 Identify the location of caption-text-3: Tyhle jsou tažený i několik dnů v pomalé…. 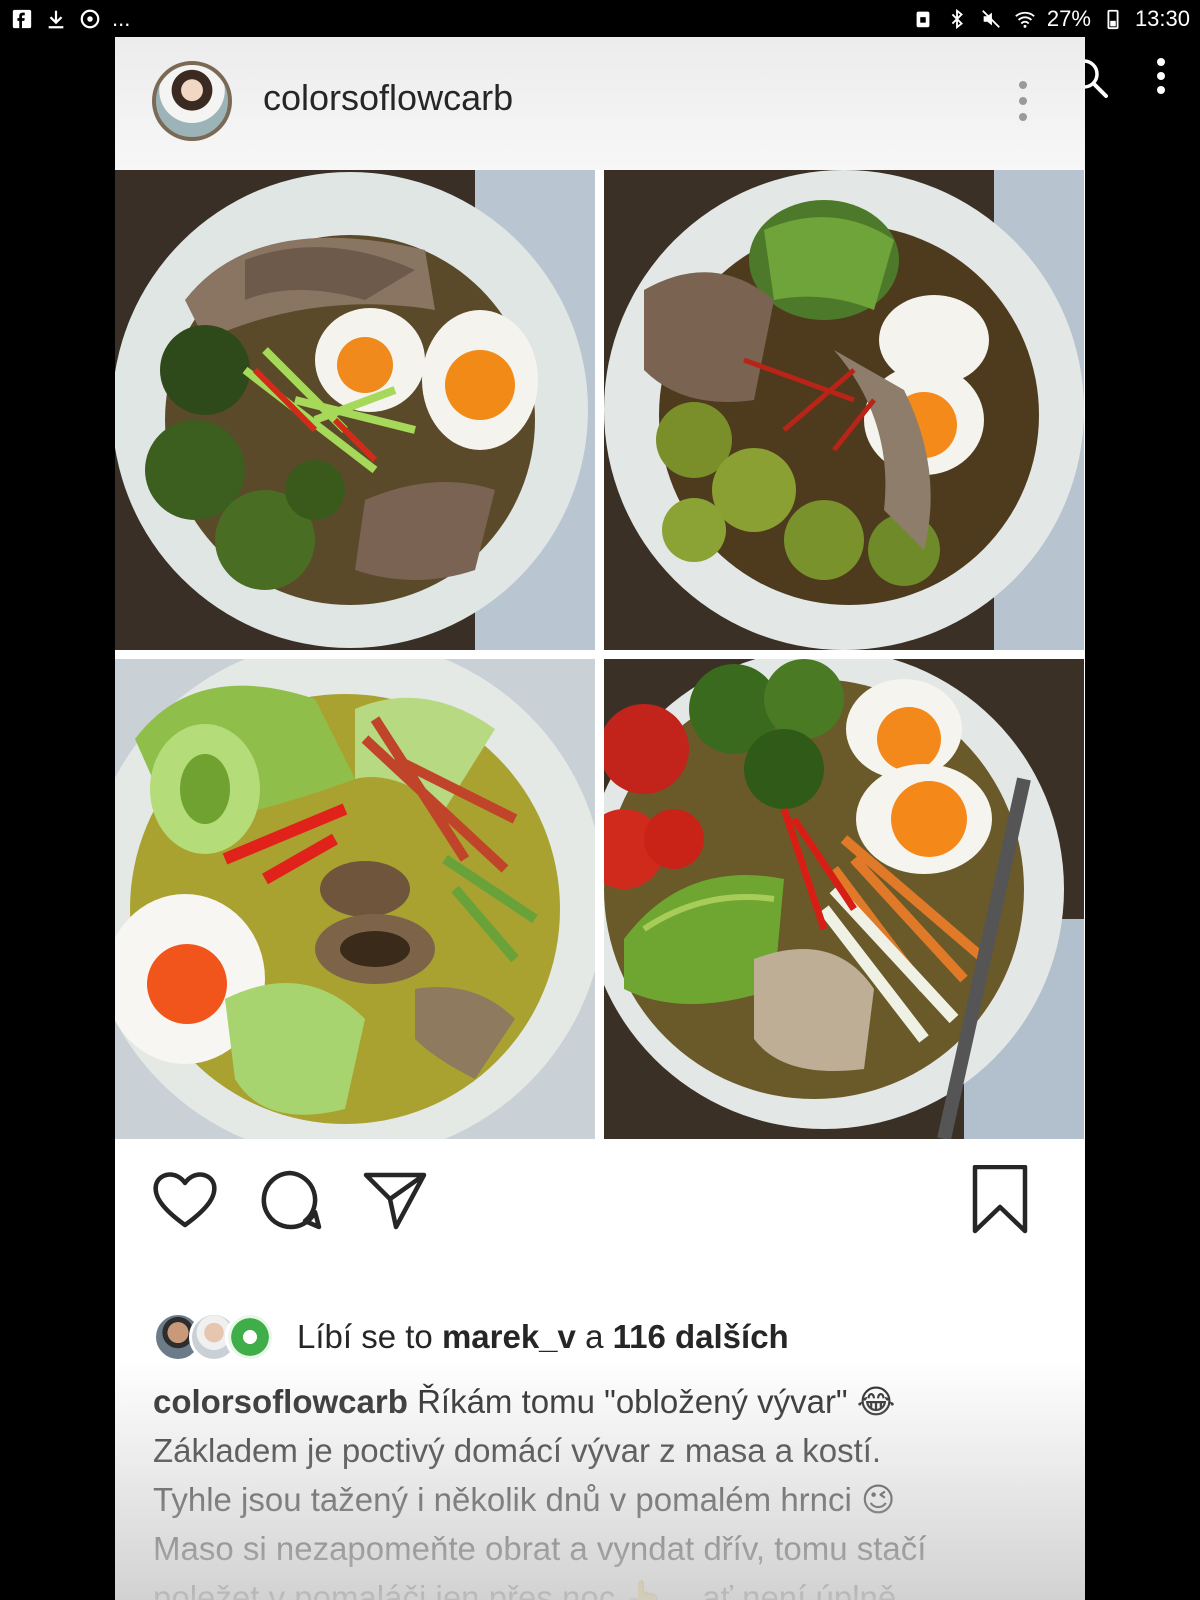
(524, 1499).